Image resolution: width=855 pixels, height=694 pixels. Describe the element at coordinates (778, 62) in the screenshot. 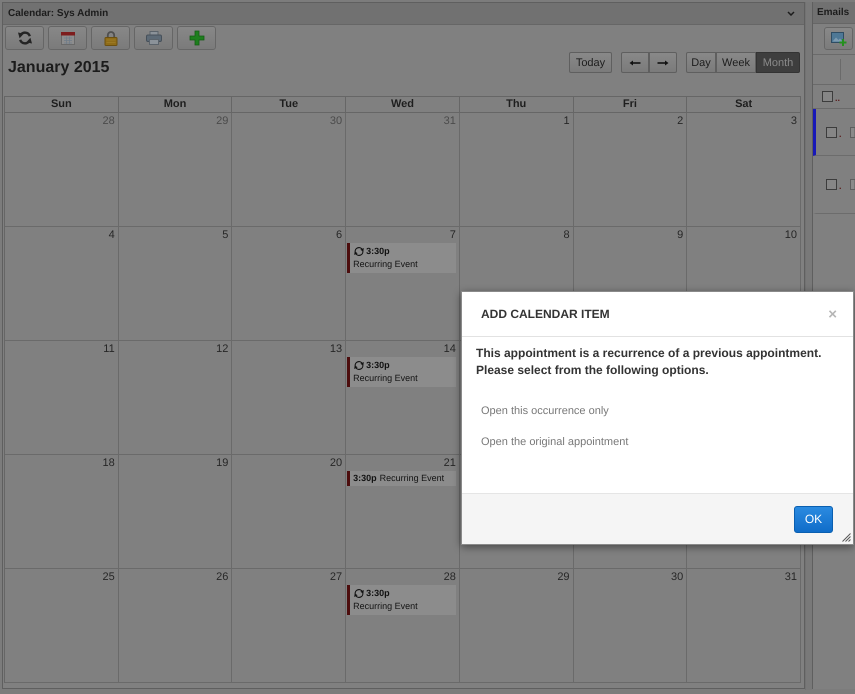

I see `view-tab: Month` at that location.